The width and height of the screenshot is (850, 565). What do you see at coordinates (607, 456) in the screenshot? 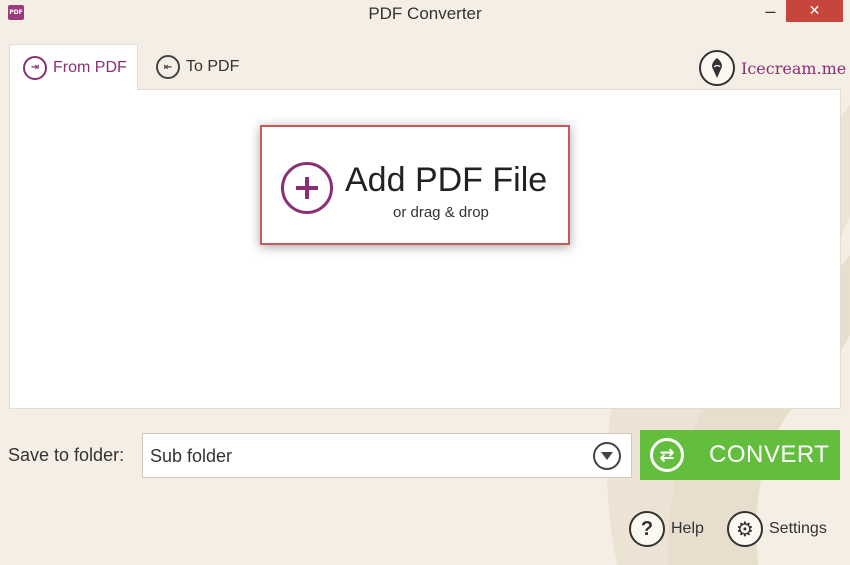
I see `dropdown-arrow-icon` at bounding box center [607, 456].